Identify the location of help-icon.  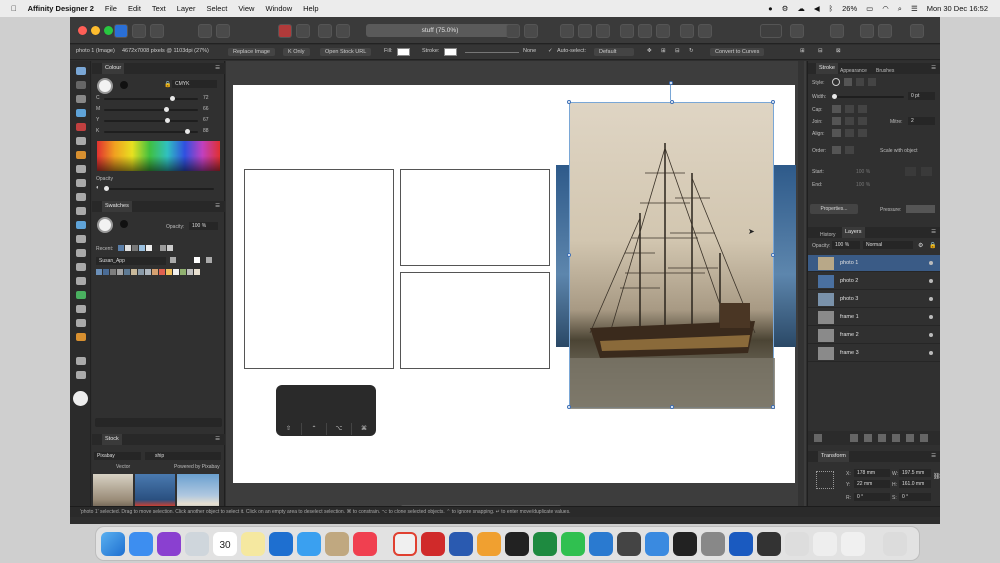
(917, 31).